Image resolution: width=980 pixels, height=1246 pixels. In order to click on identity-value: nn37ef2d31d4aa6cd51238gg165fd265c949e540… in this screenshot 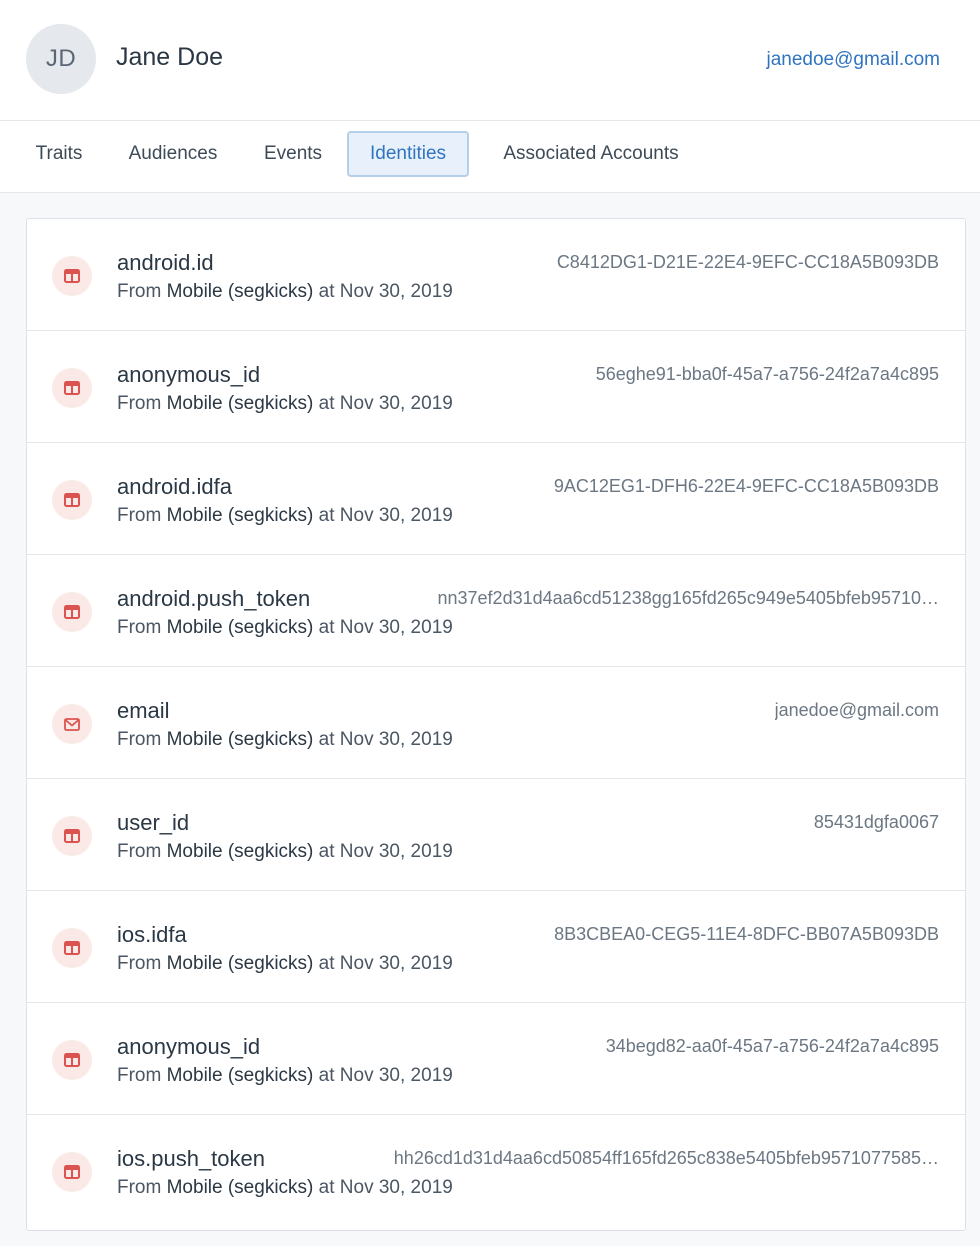, I will do `click(688, 598)`.